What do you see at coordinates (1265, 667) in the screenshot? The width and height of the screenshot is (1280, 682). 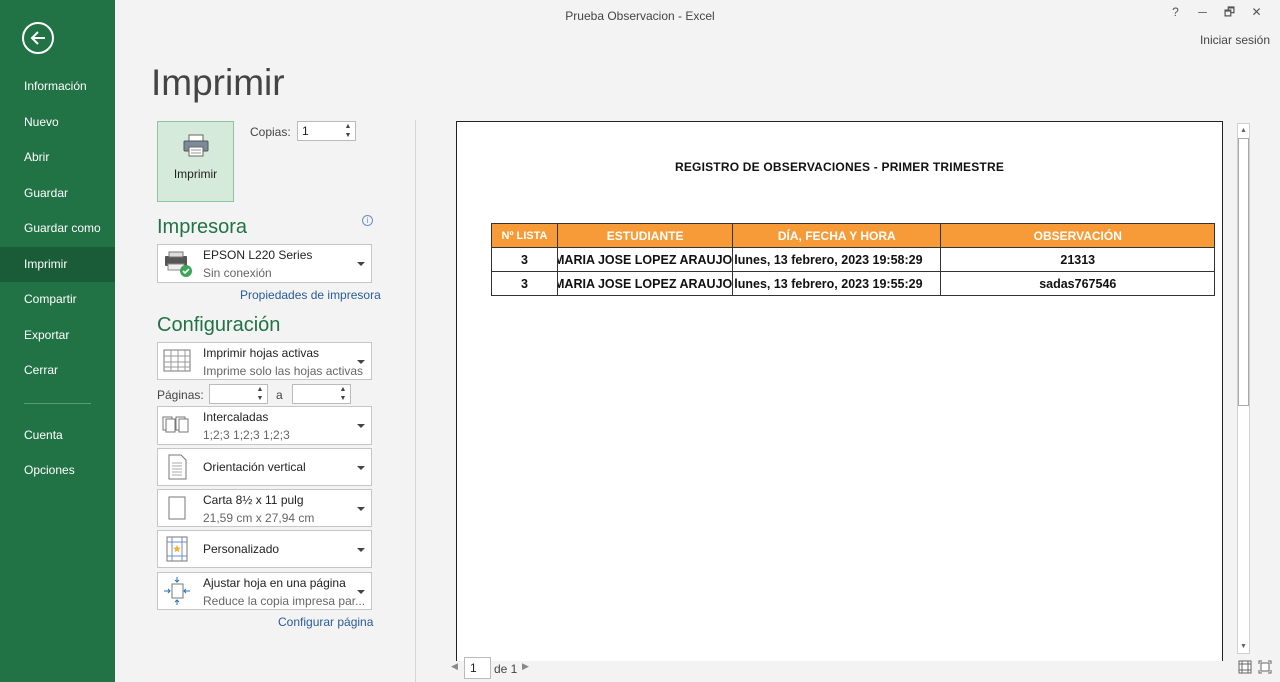 I see `zoom-to-page-icon` at bounding box center [1265, 667].